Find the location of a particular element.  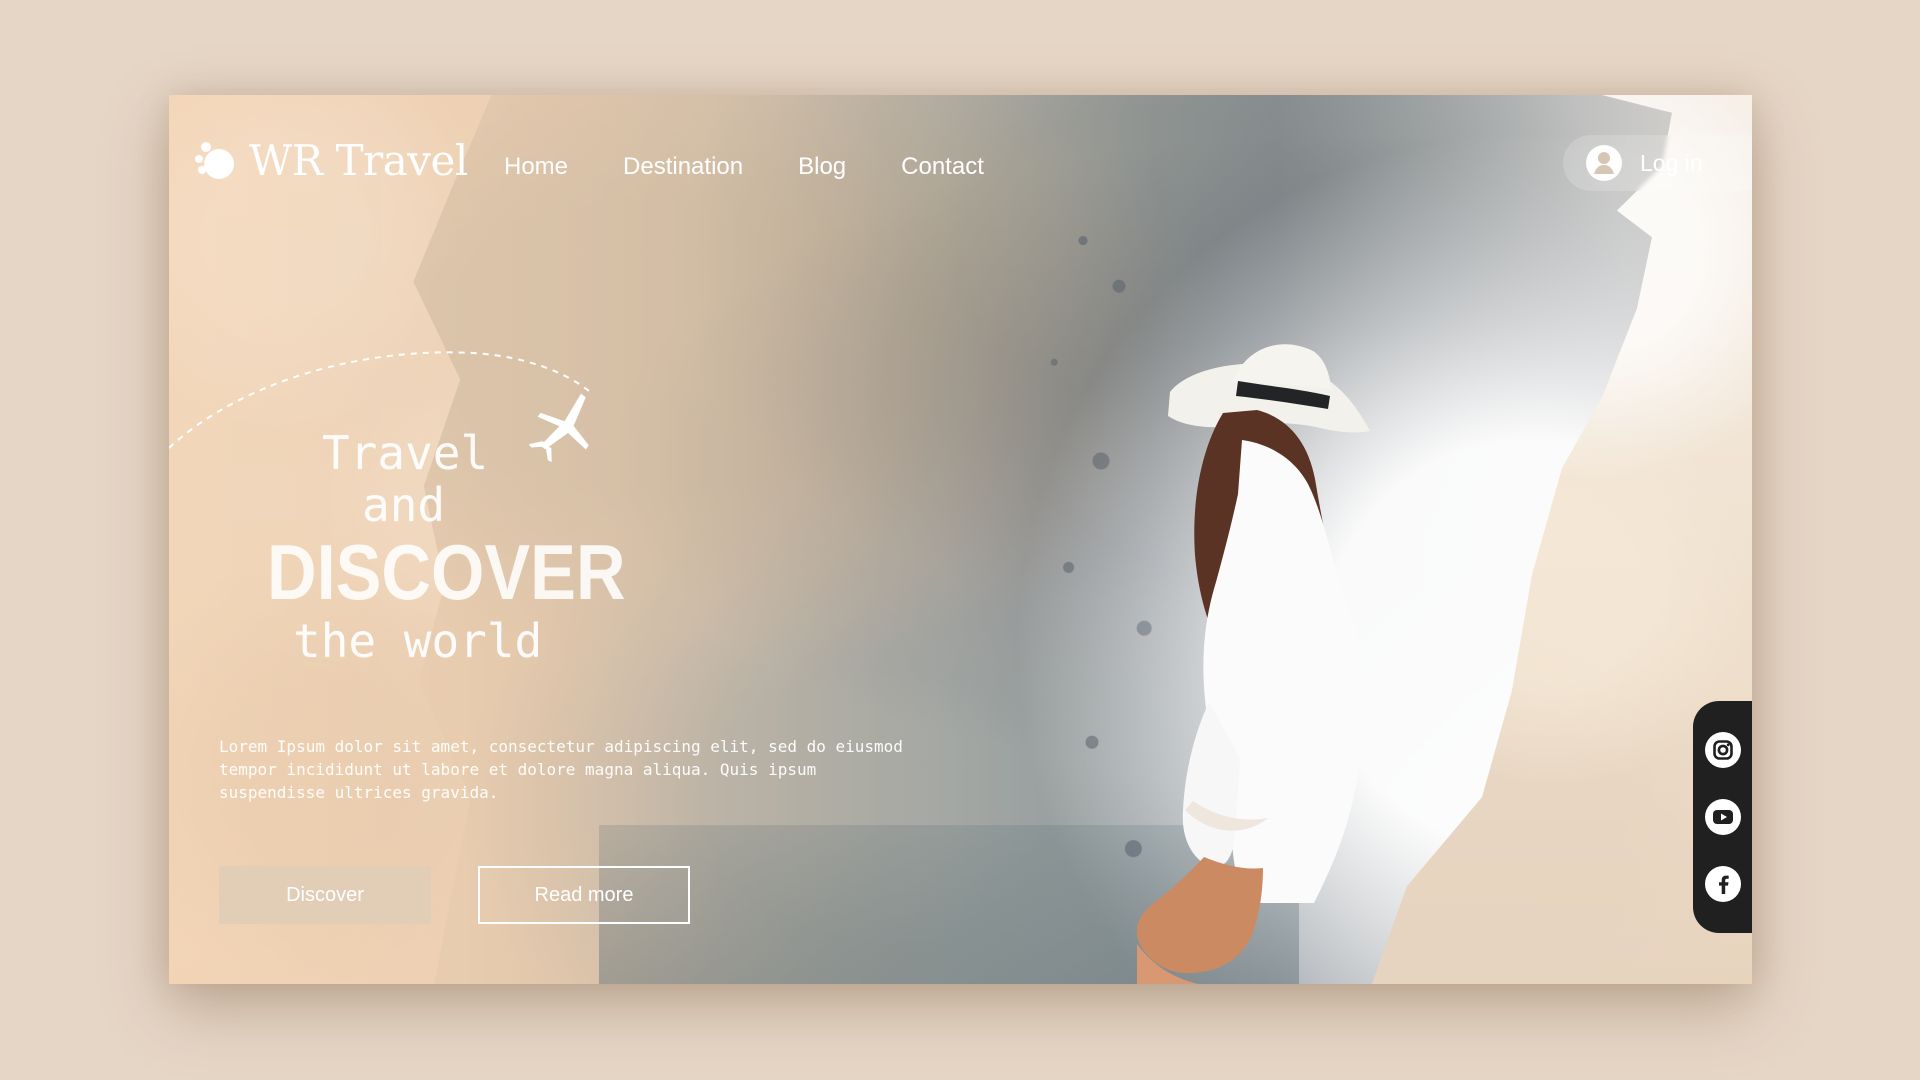

logo: WR Travel is located at coordinates (329, 161).